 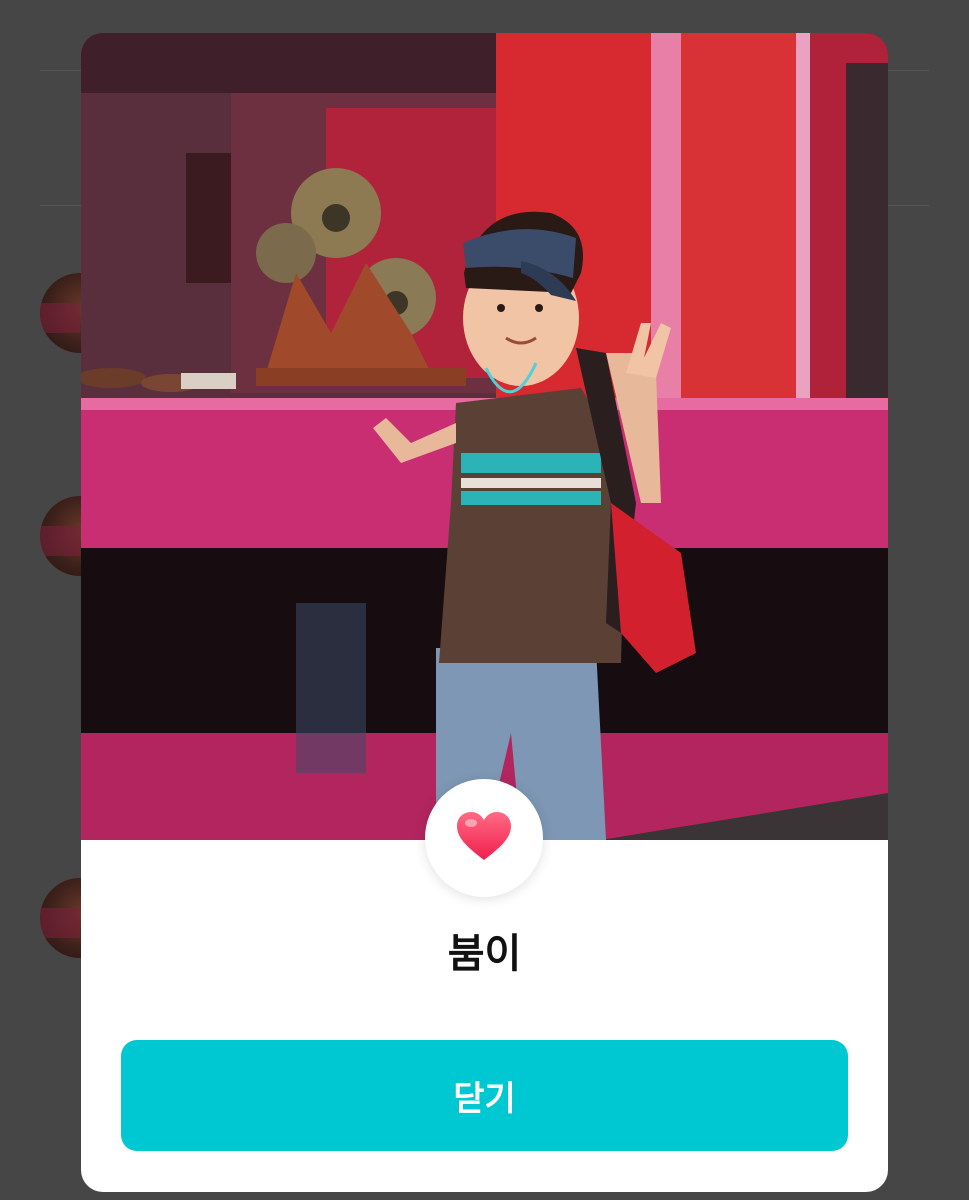 What do you see at coordinates (484, 954) in the screenshot?
I see `profile-name: 붐이` at bounding box center [484, 954].